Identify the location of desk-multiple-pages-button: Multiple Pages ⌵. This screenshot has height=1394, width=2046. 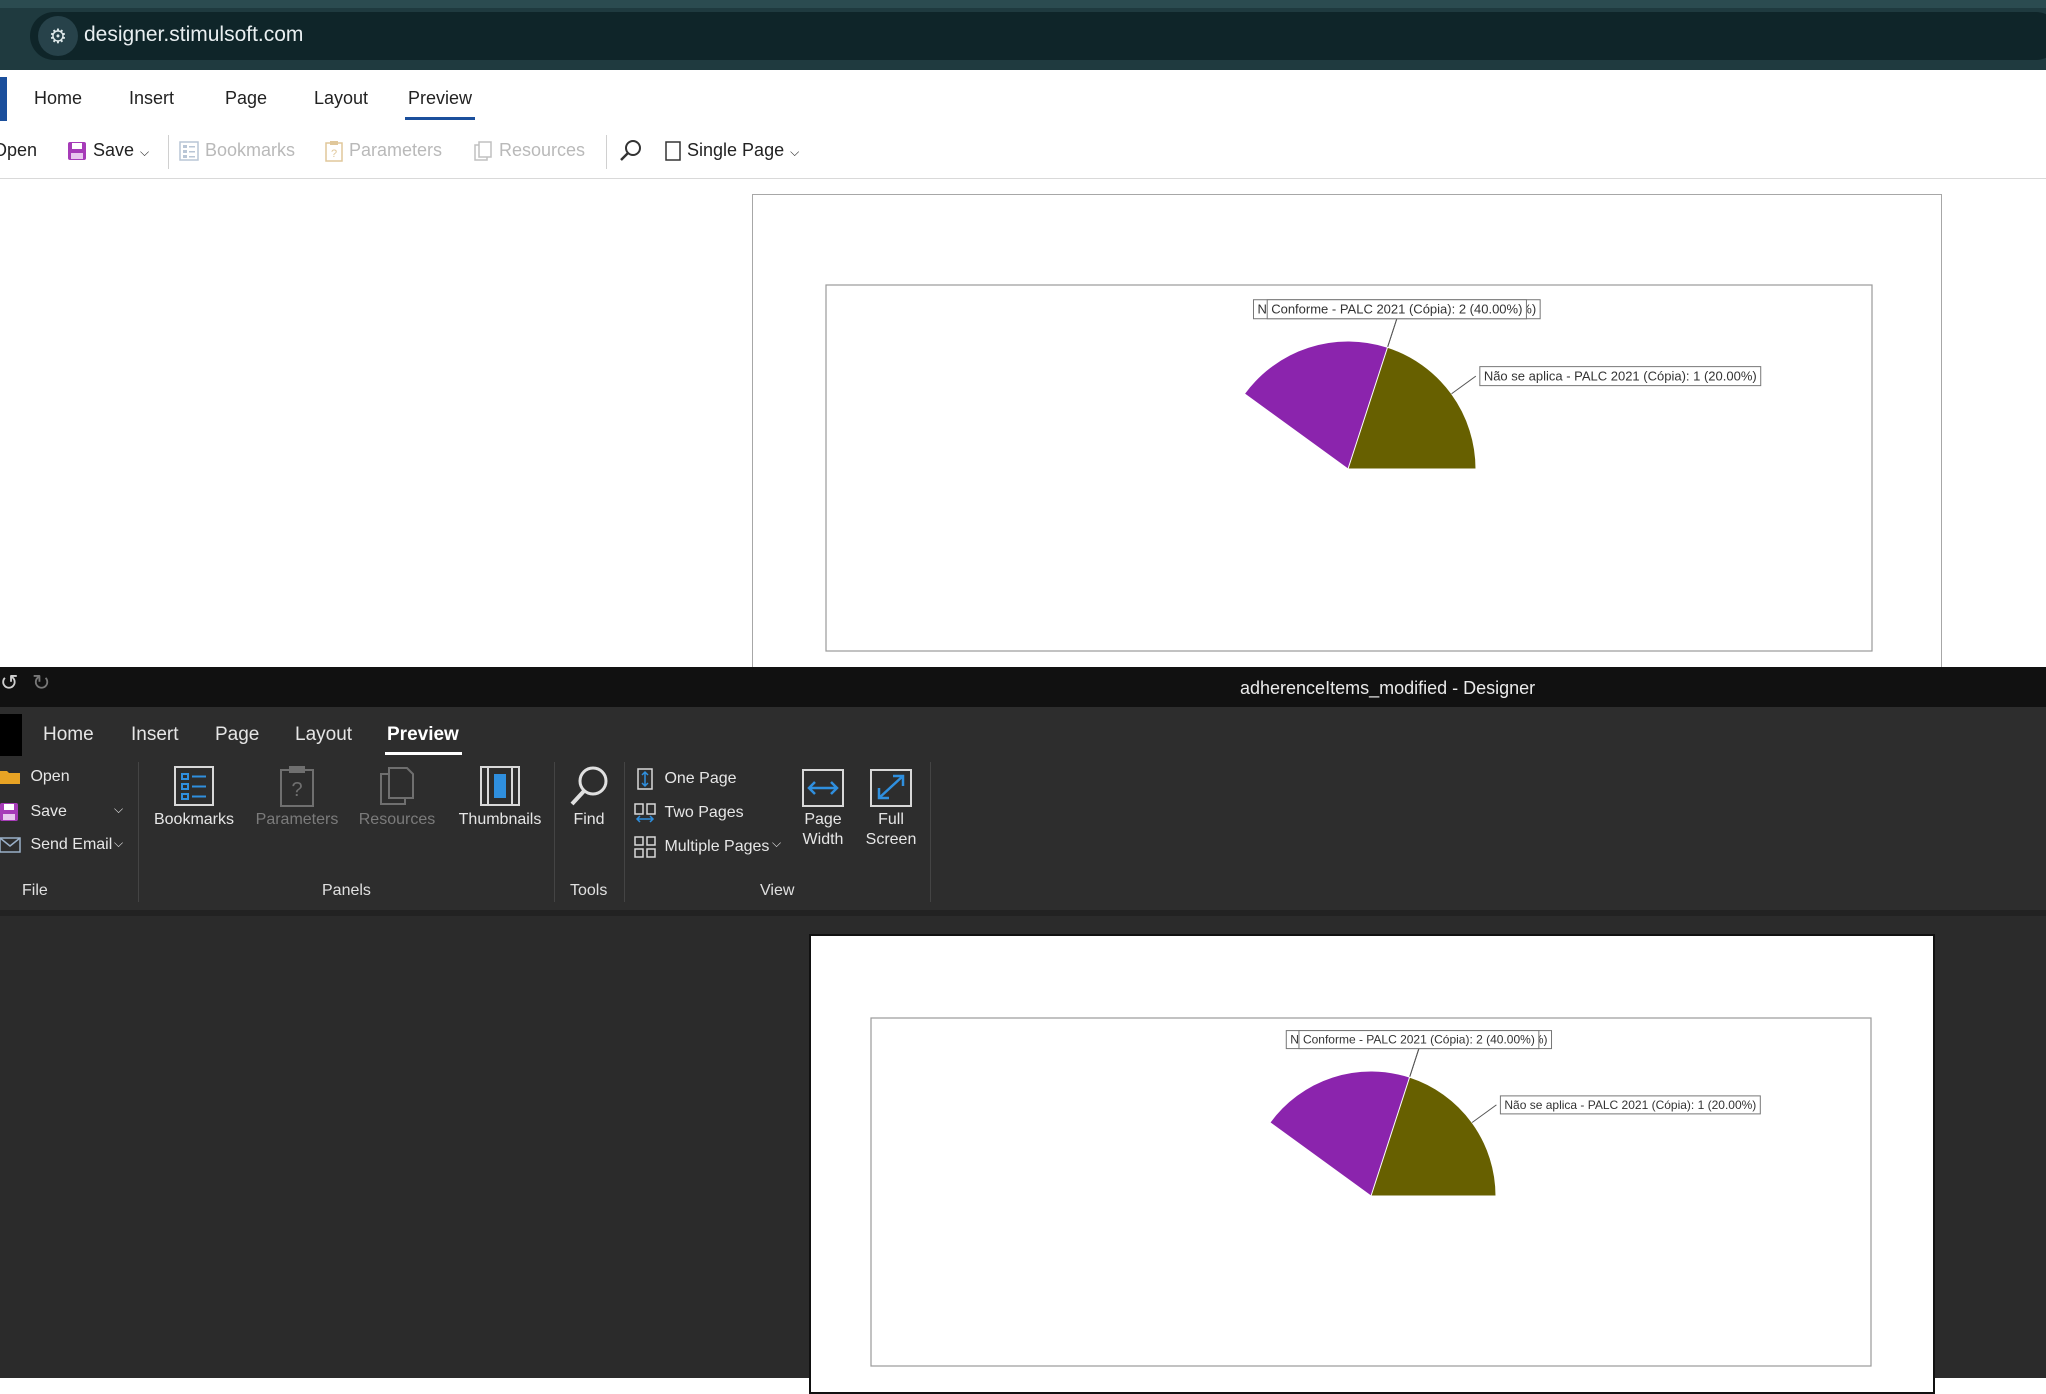
(710, 847).